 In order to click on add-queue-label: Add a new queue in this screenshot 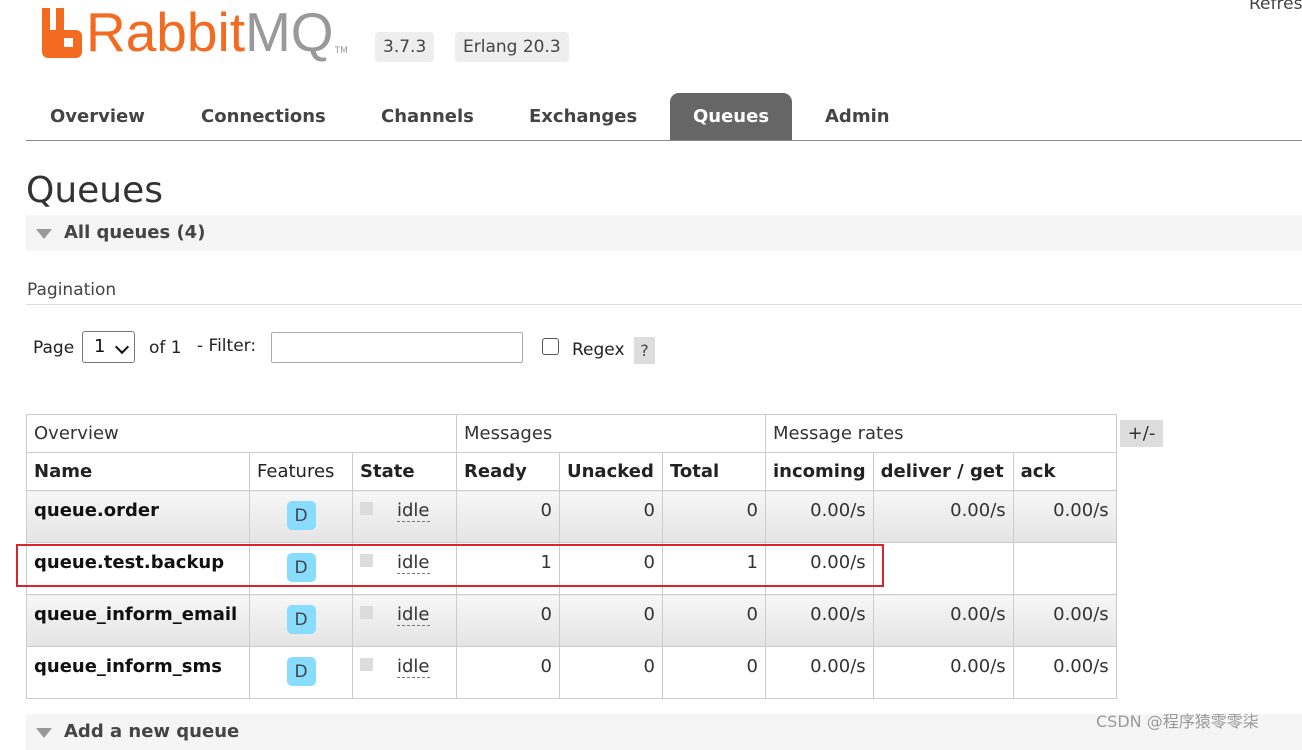, I will do `click(152, 731)`.